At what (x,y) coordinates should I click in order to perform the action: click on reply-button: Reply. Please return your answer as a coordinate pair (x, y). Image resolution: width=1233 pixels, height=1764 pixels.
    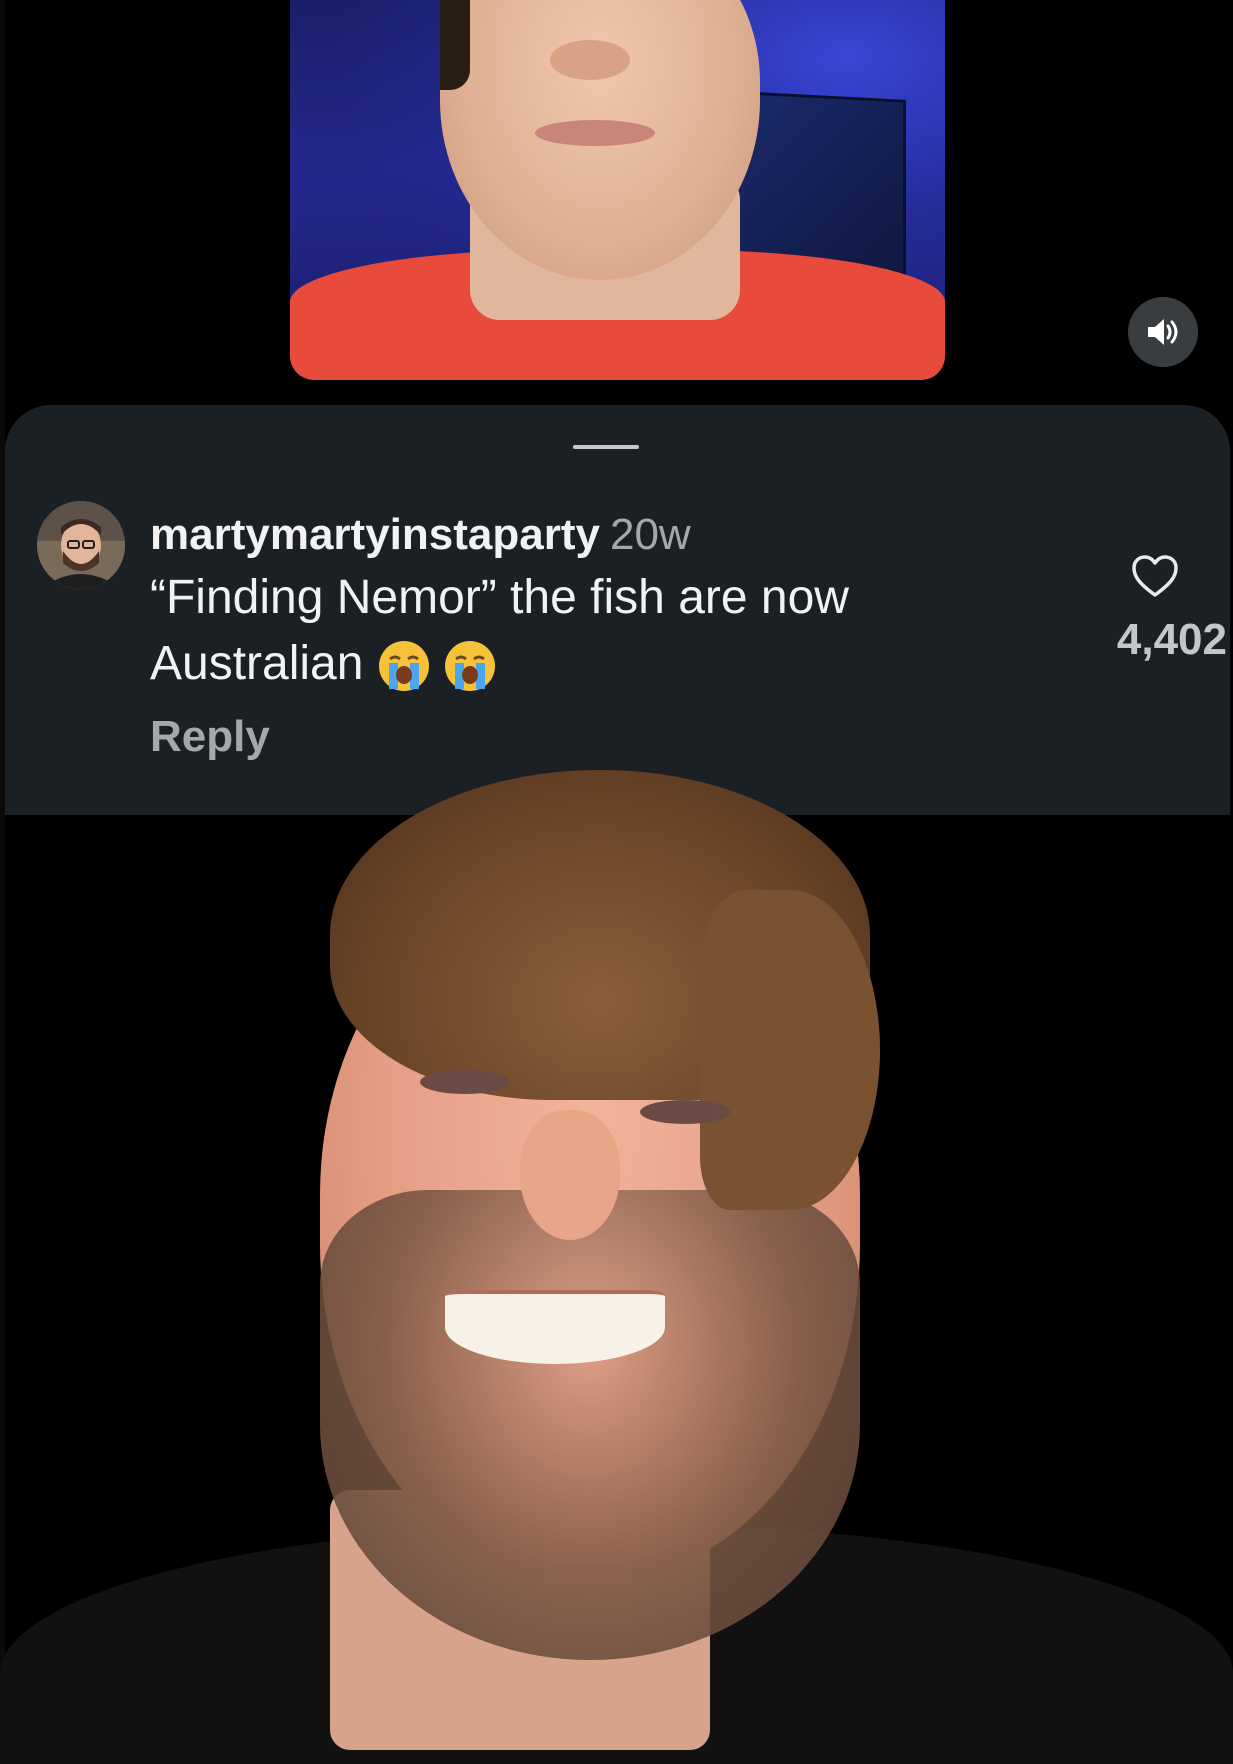
    Looking at the image, I should click on (560, 737).